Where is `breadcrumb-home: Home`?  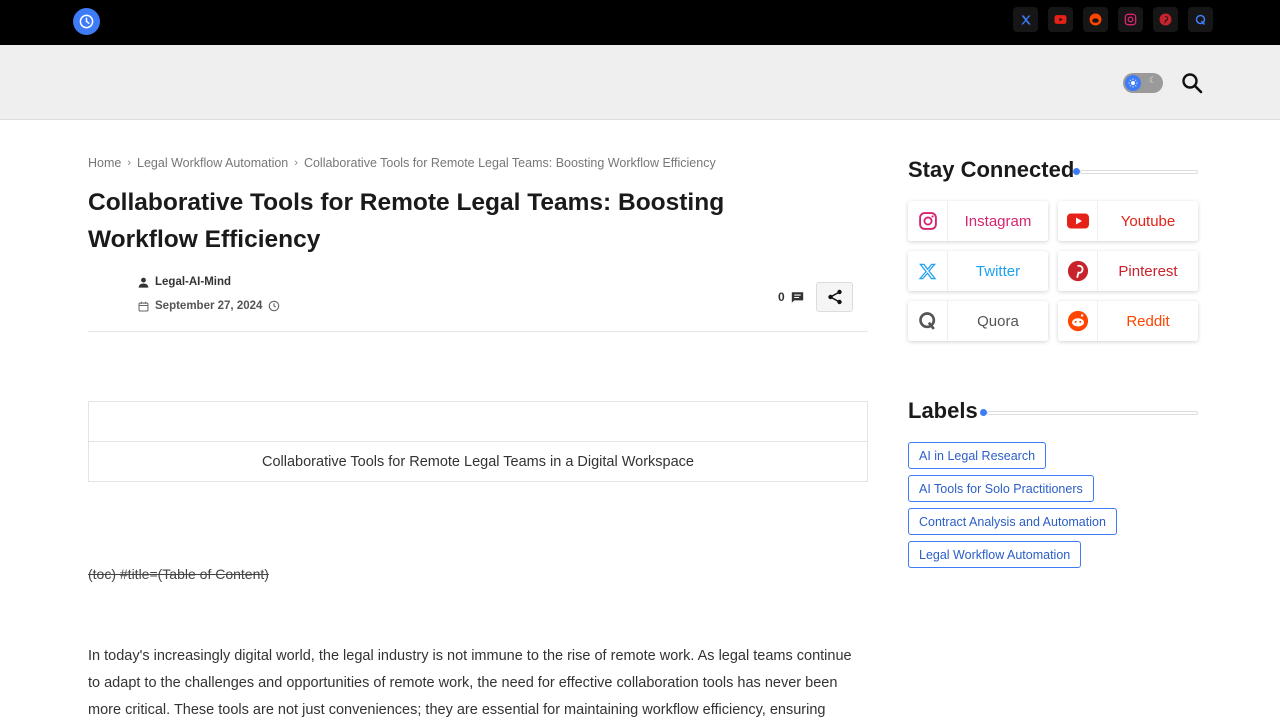
breadcrumb-home: Home is located at coordinates (104, 163).